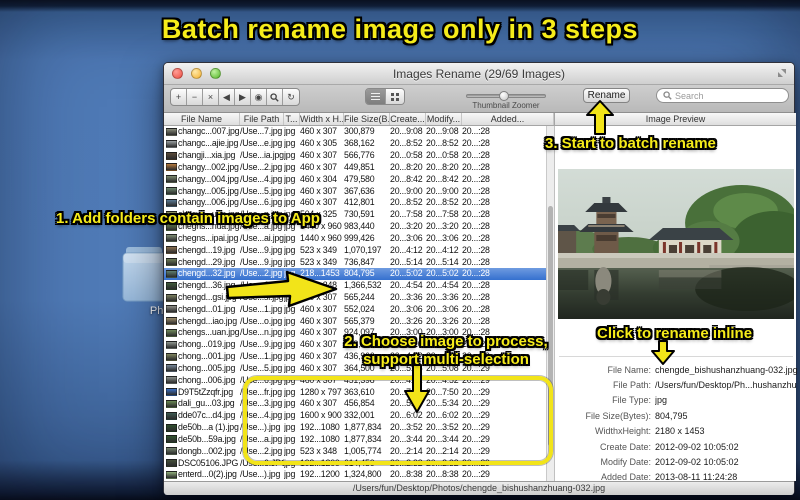  What do you see at coordinates (629, 369) in the screenshot?
I see `info-field-label: File Name:` at bounding box center [629, 369].